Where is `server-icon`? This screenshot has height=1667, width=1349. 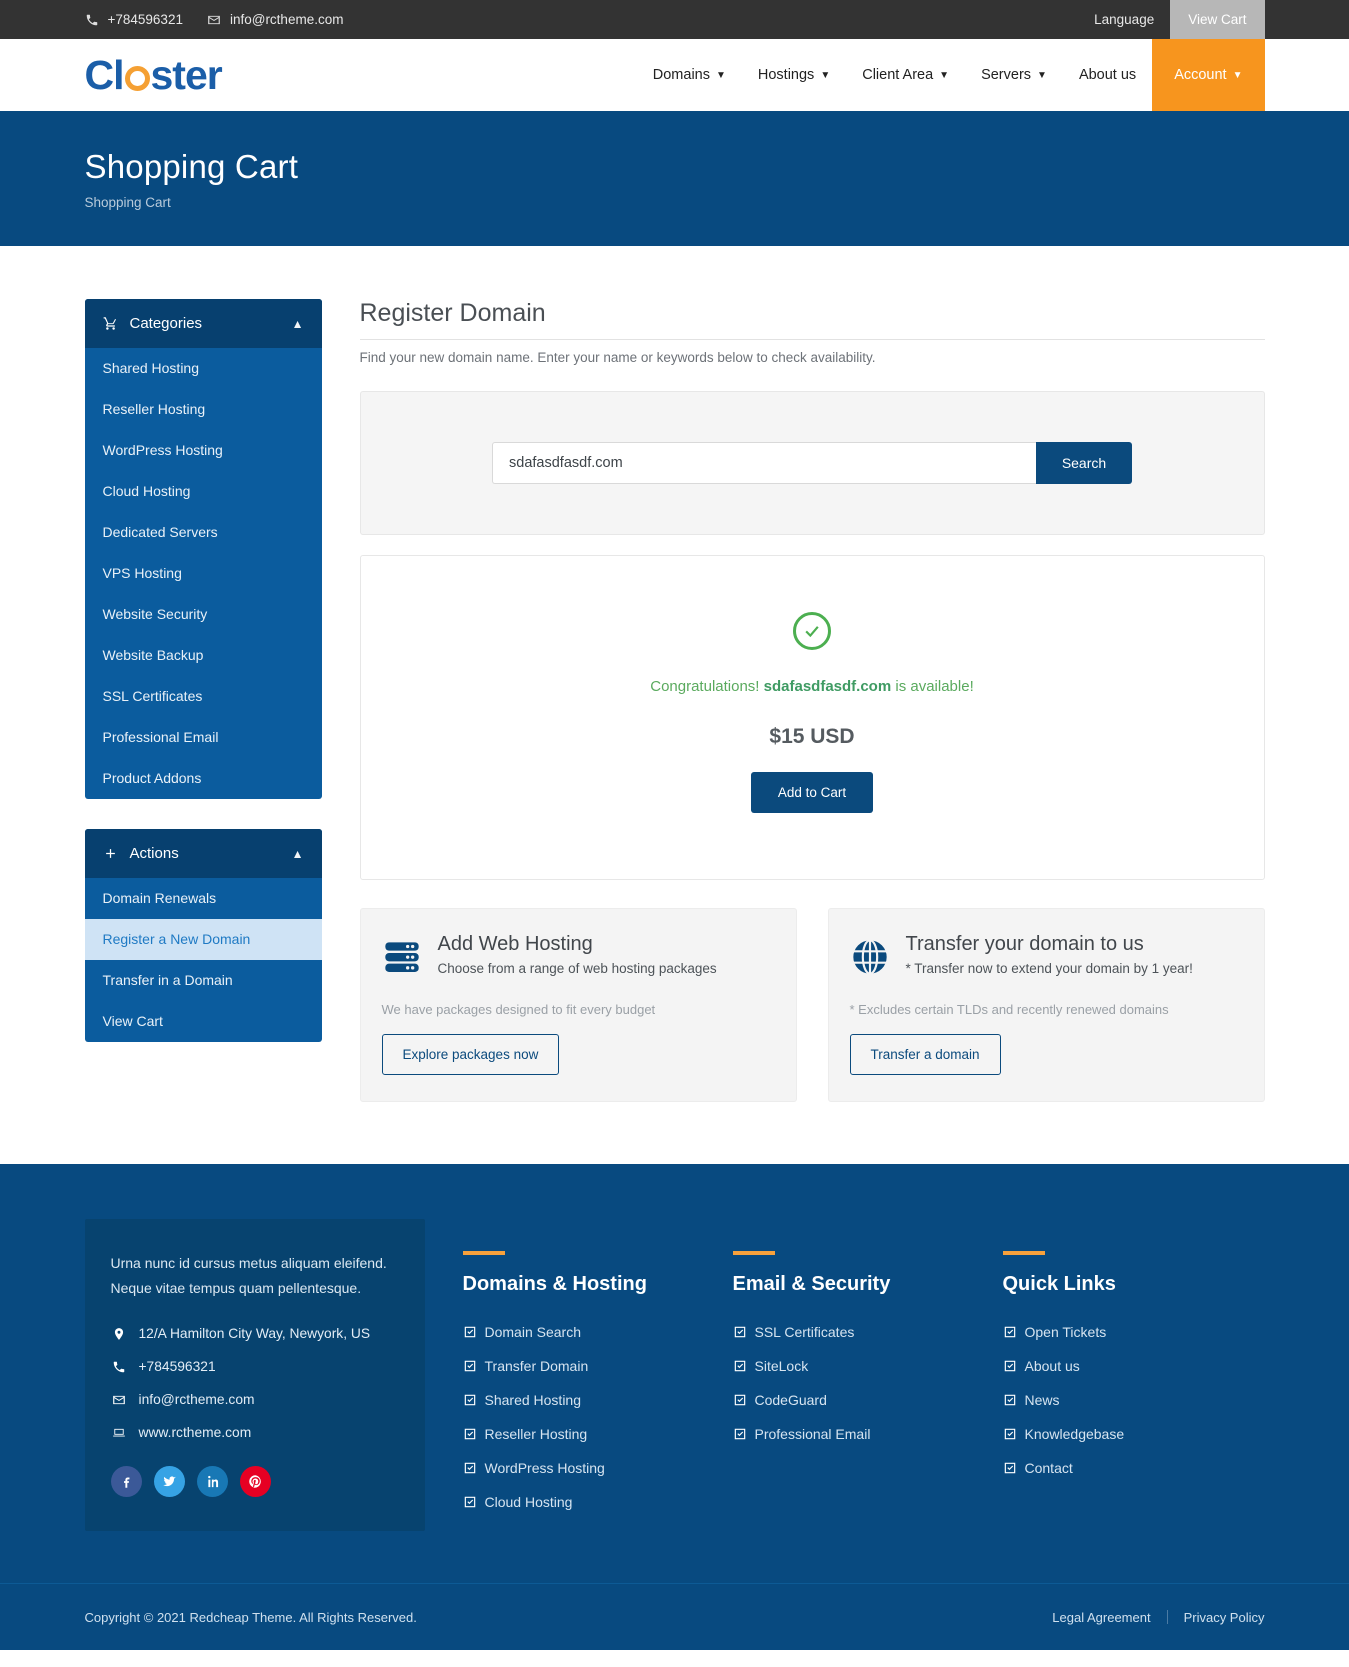
server-icon is located at coordinates (403, 957).